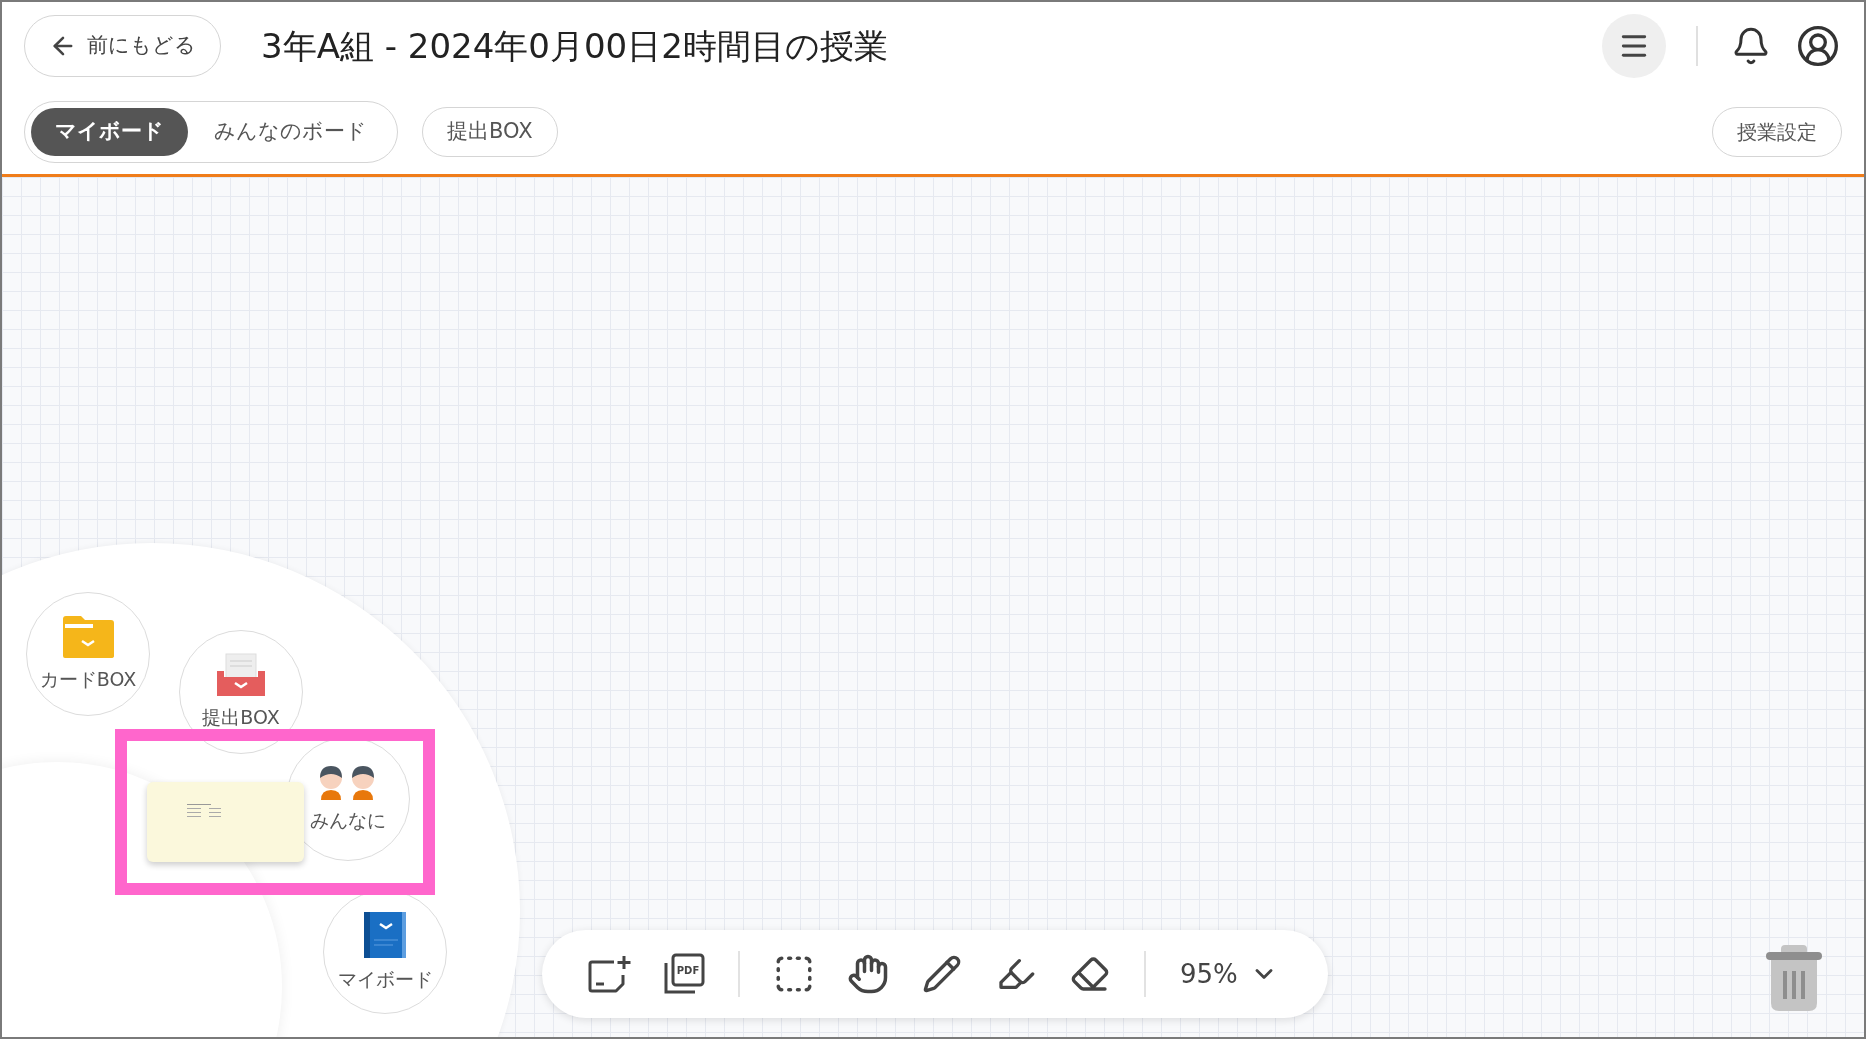 Image resolution: width=1866 pixels, height=1039 pixels. Describe the element at coordinates (290, 132) in the screenshot. I see `board-tab: みんなのボード` at that location.